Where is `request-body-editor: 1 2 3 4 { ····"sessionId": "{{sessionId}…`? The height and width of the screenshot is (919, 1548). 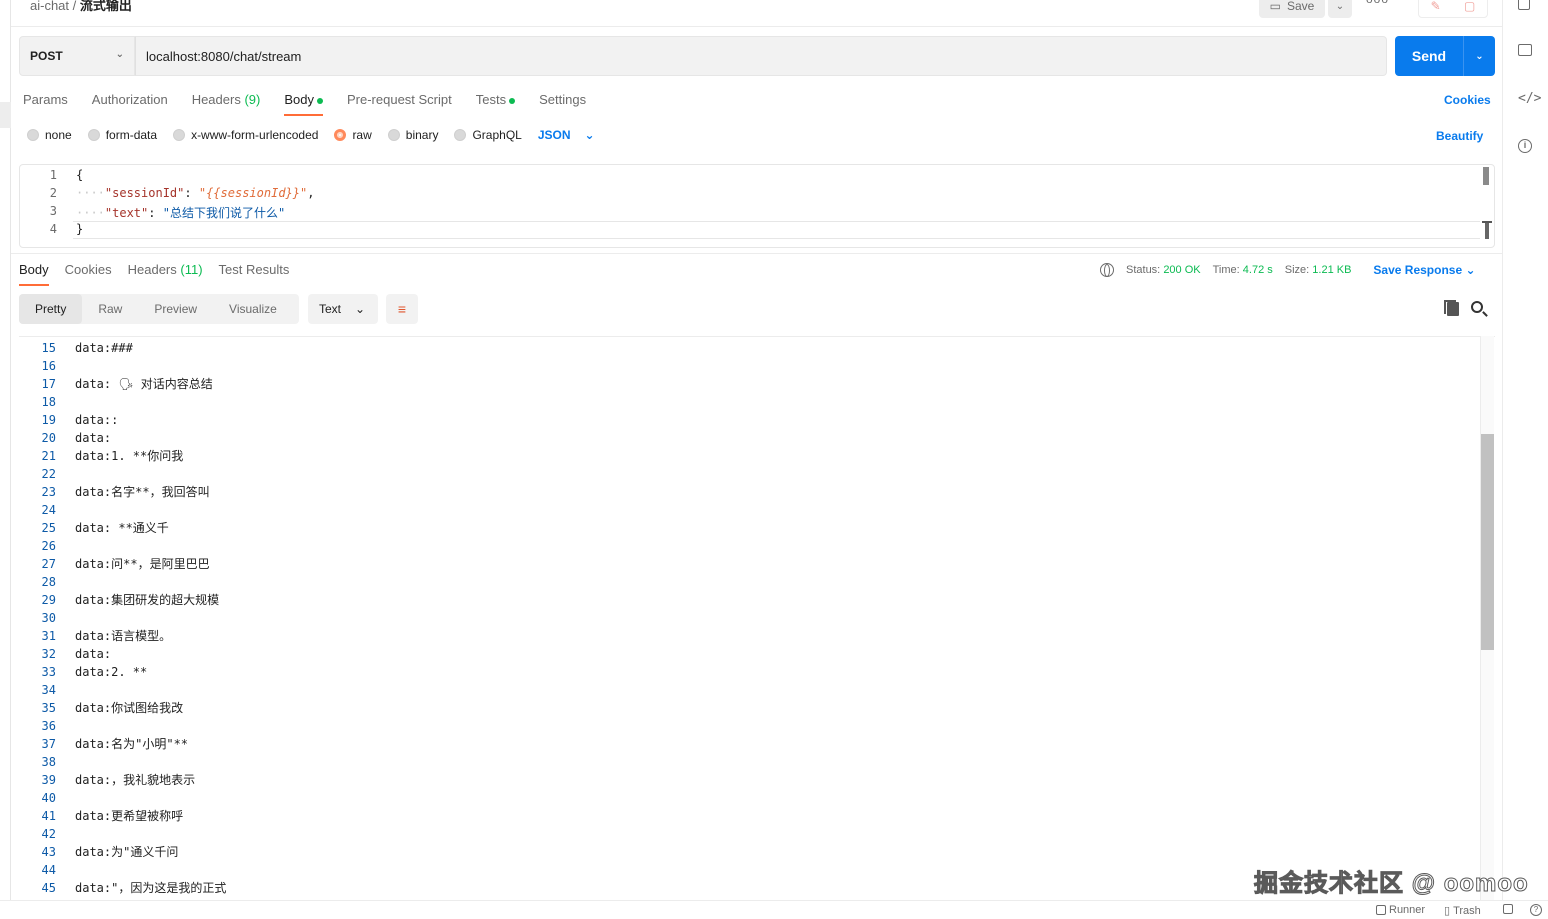 request-body-editor: 1 2 3 4 { ····"sessionId": "{{sessionId}… is located at coordinates (757, 206).